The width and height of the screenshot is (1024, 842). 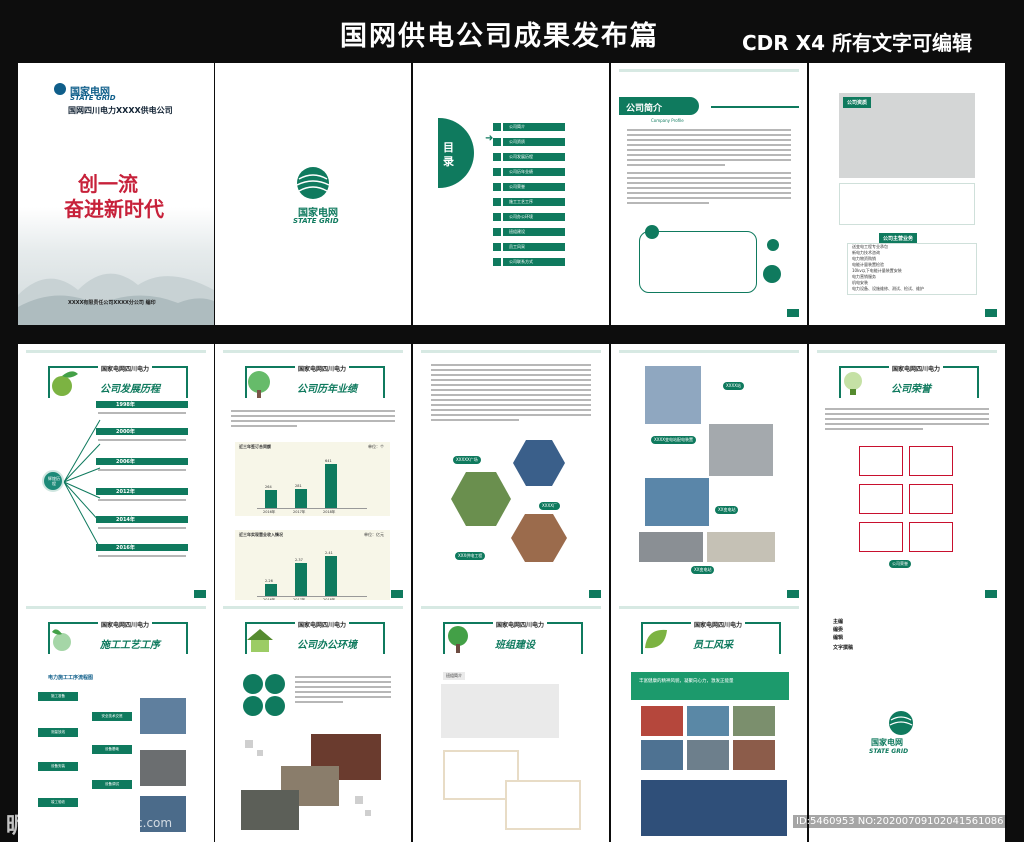 What do you see at coordinates (58, 696) in the screenshot?
I see `flow-step: 施工准备` at bounding box center [58, 696].